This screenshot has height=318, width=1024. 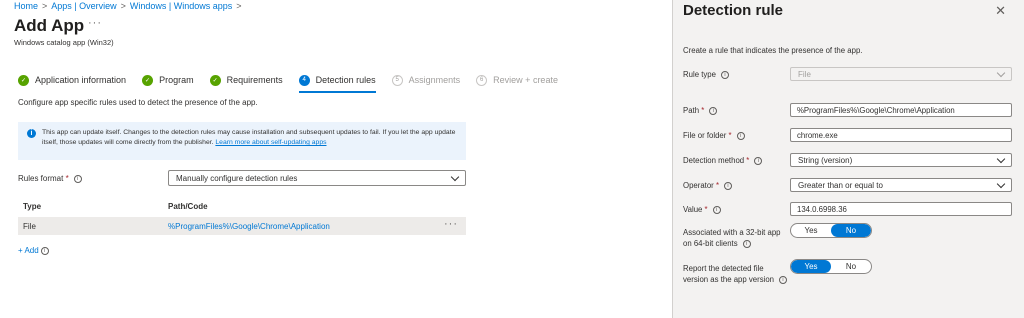 What do you see at coordinates (242, 207) in the screenshot?
I see `rules-table-header: Type Path/Code` at bounding box center [242, 207].